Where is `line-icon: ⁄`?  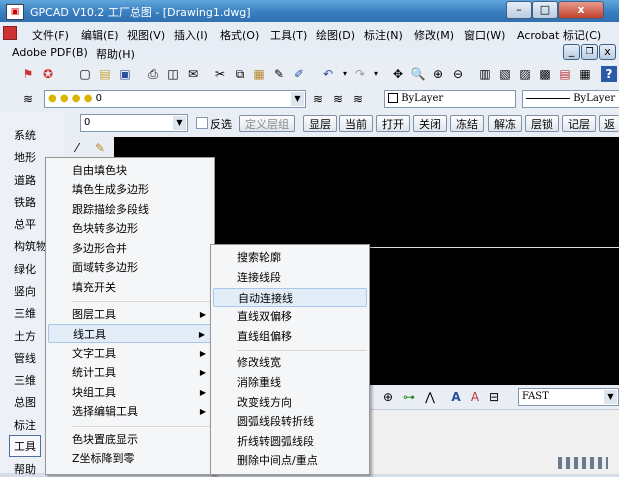 line-icon: ⁄ is located at coordinates (77, 148).